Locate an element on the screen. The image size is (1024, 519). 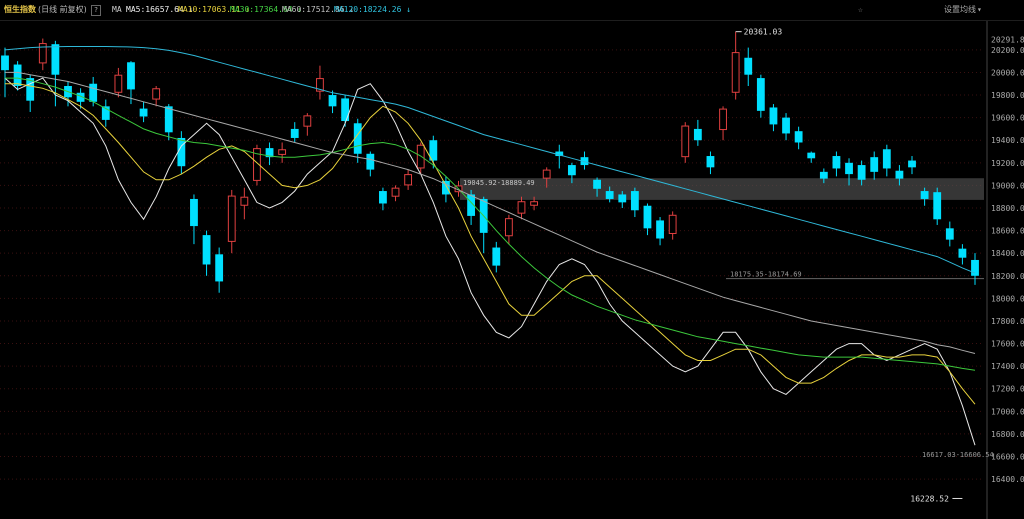
y-tick-label: 17200.0 is located at coordinates (1007, 389).